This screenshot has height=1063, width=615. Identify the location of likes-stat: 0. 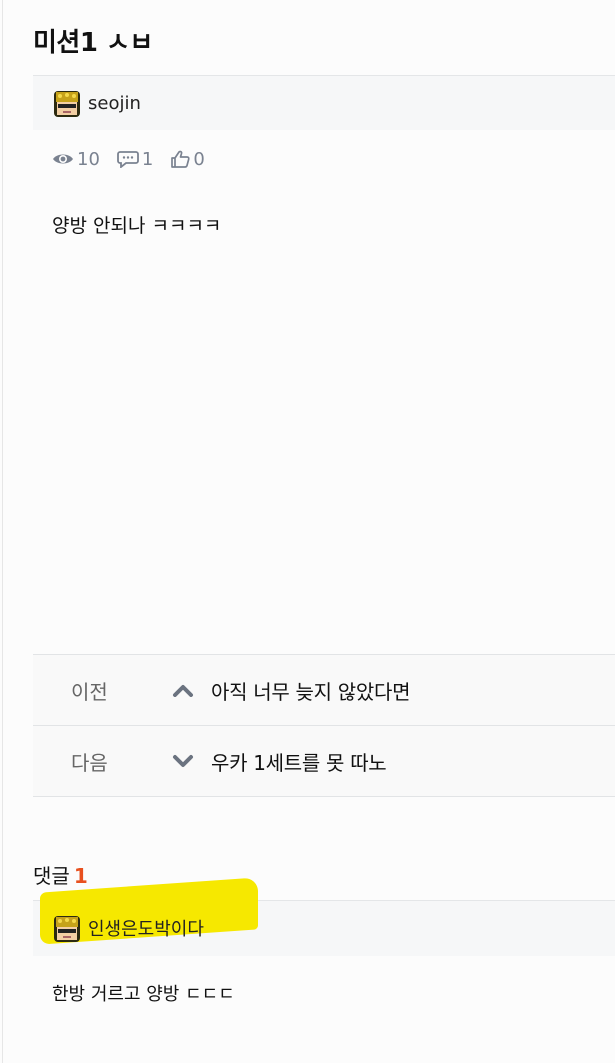
(187, 159).